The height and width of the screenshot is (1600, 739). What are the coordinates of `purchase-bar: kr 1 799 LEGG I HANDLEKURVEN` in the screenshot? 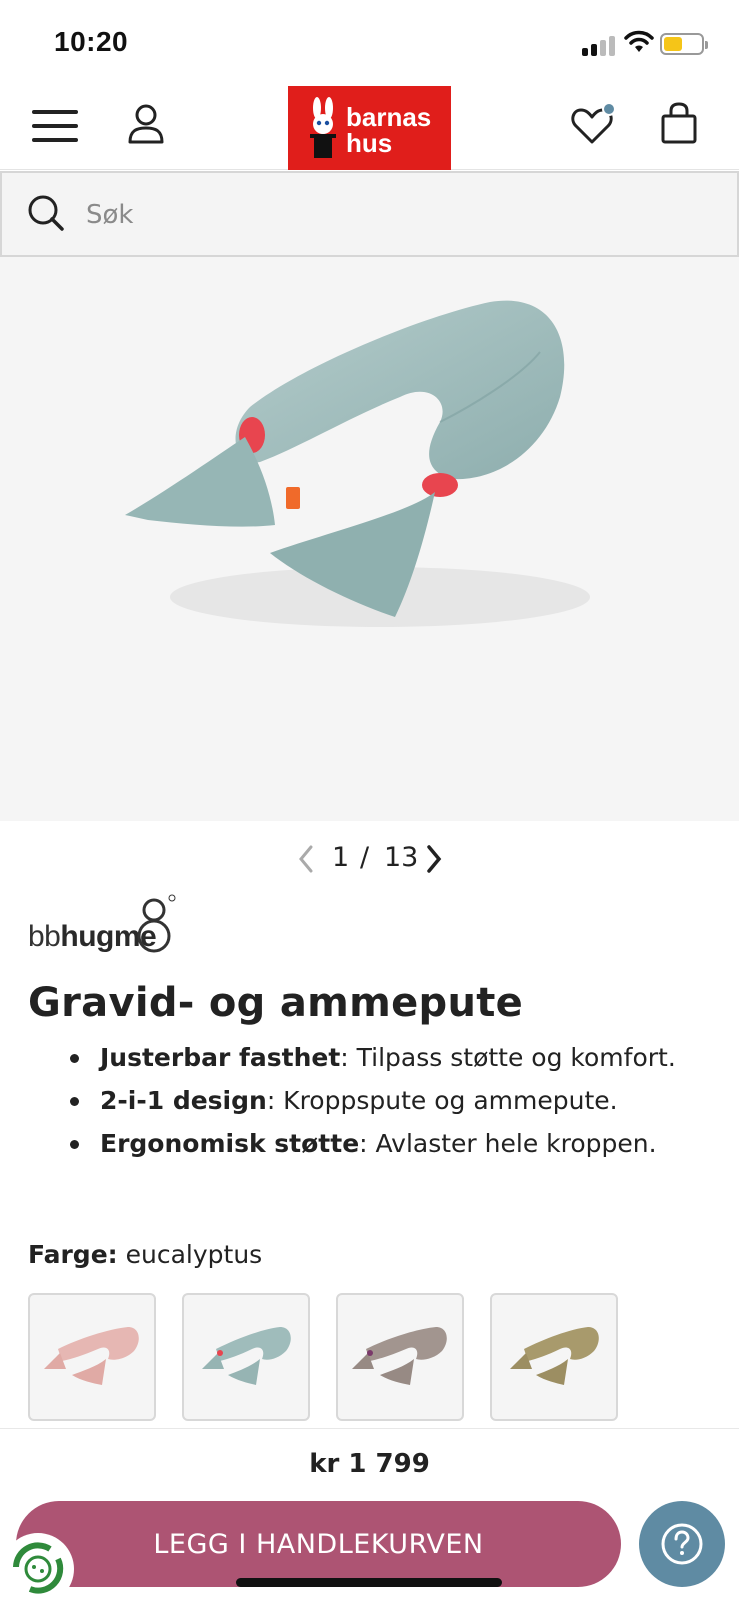 It's located at (369, 1514).